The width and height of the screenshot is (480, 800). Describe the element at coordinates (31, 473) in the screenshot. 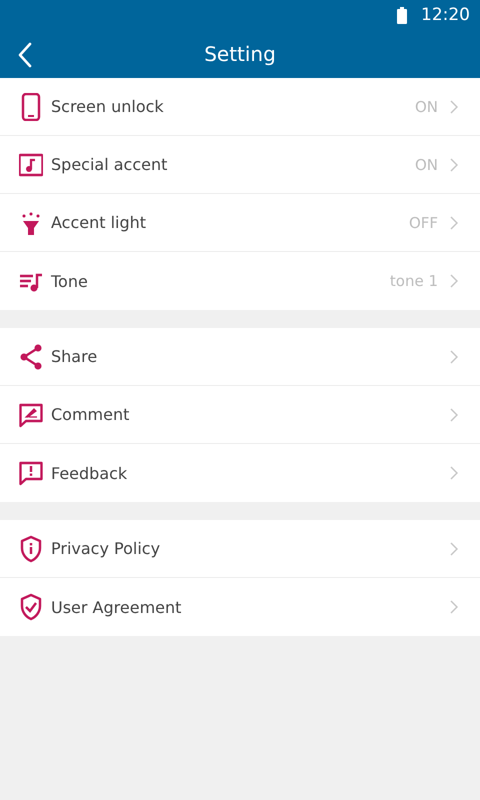

I see `feedback-icon` at that location.